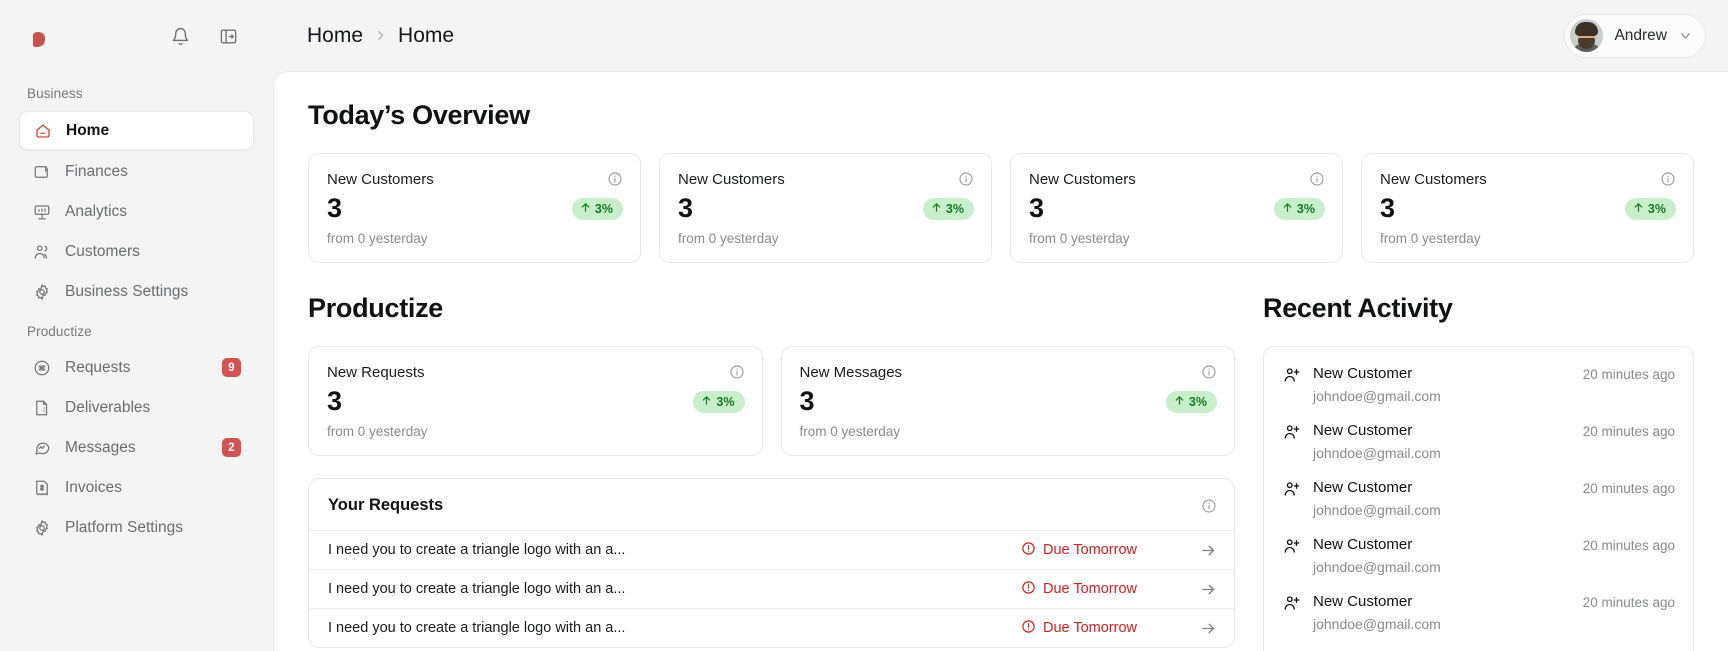 This screenshot has width=1728, height=651. What do you see at coordinates (228, 36) in the screenshot?
I see `panel-toggle-icon` at bounding box center [228, 36].